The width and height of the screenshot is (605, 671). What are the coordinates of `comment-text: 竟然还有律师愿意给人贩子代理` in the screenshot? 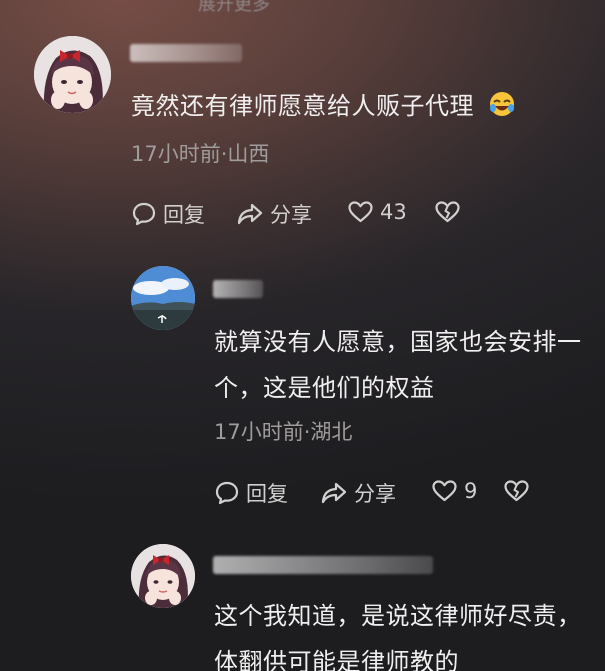 It's located at (323, 108).